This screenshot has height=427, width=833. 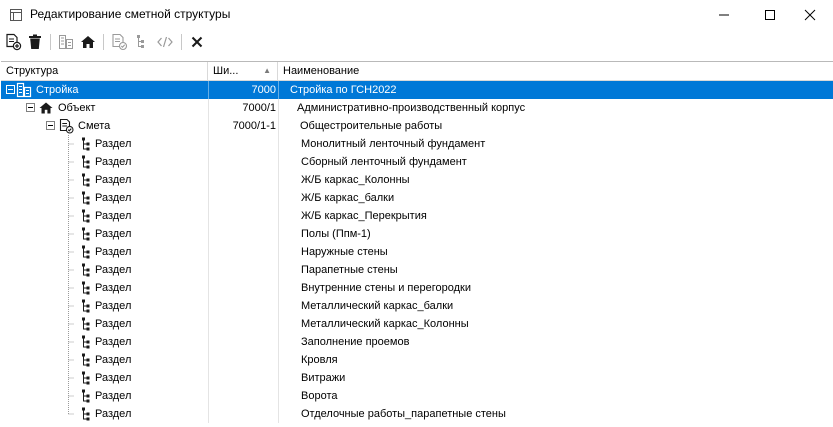 I want to click on tree-row: Раздел Металлический каркас_Колонны, so click(x=417, y=324).